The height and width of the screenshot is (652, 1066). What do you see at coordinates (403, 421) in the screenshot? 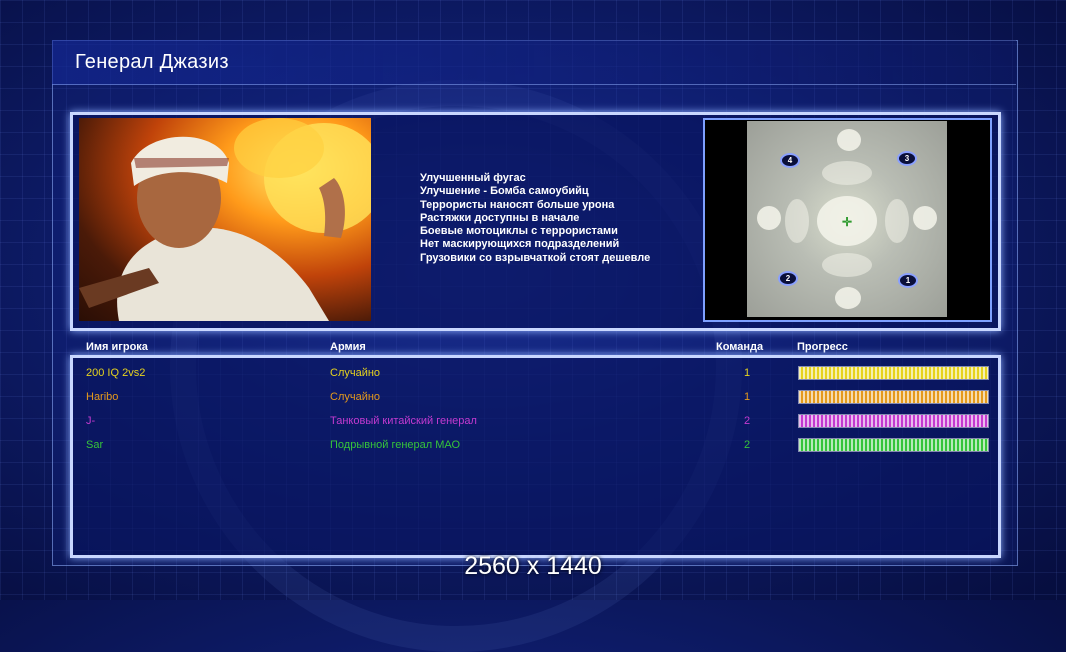
I see `player-army: Танковый китайский генерал` at bounding box center [403, 421].